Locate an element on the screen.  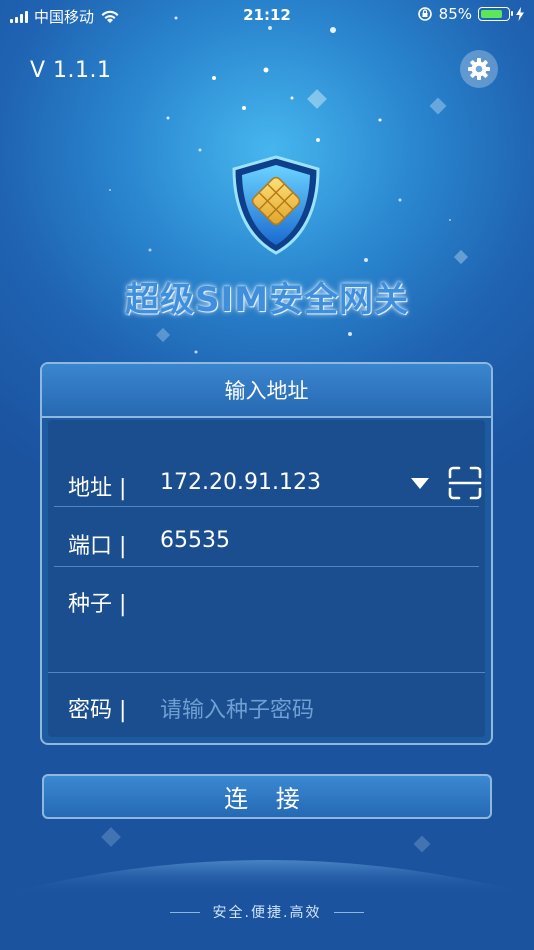
horizon-glow-decoration is located at coordinates (267, 877).